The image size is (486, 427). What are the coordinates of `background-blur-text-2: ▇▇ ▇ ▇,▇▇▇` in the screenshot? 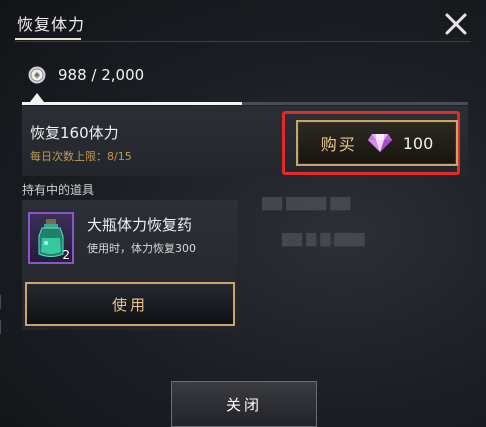 It's located at (323, 239).